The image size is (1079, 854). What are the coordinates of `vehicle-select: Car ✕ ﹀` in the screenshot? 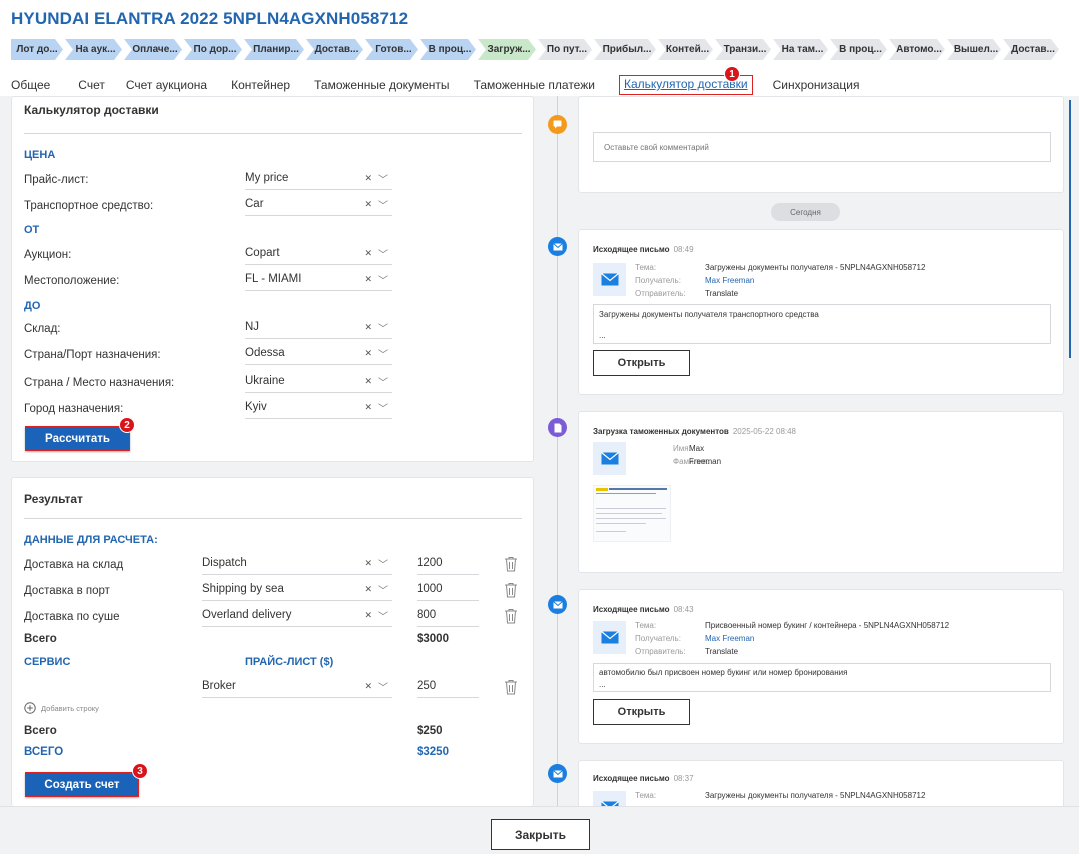 It's located at (318, 206).